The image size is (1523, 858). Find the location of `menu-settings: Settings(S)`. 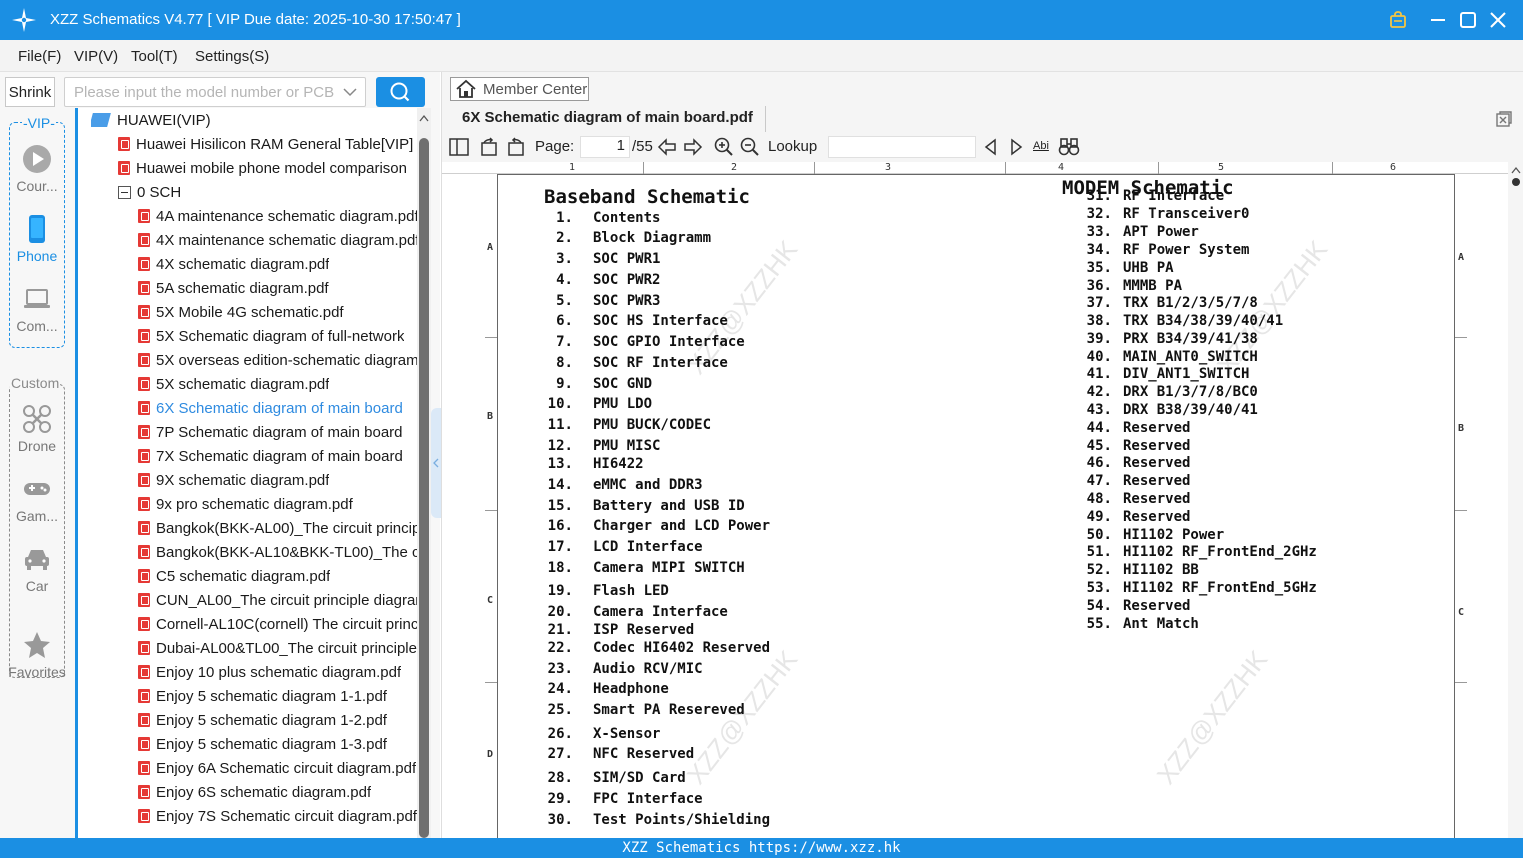

menu-settings: Settings(S) is located at coordinates (232, 56).